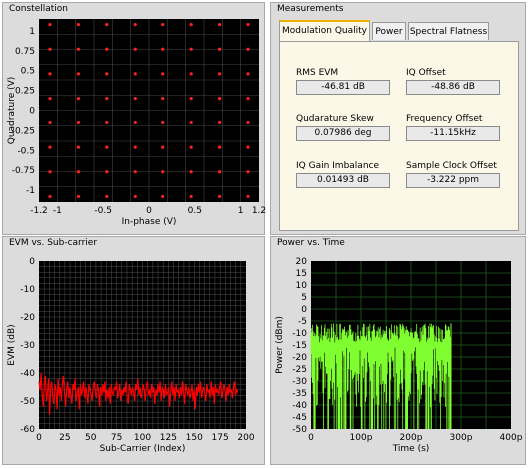  What do you see at coordinates (23, 171) in the screenshot?
I see `y-tick-label: -0.75` at bounding box center [23, 171].